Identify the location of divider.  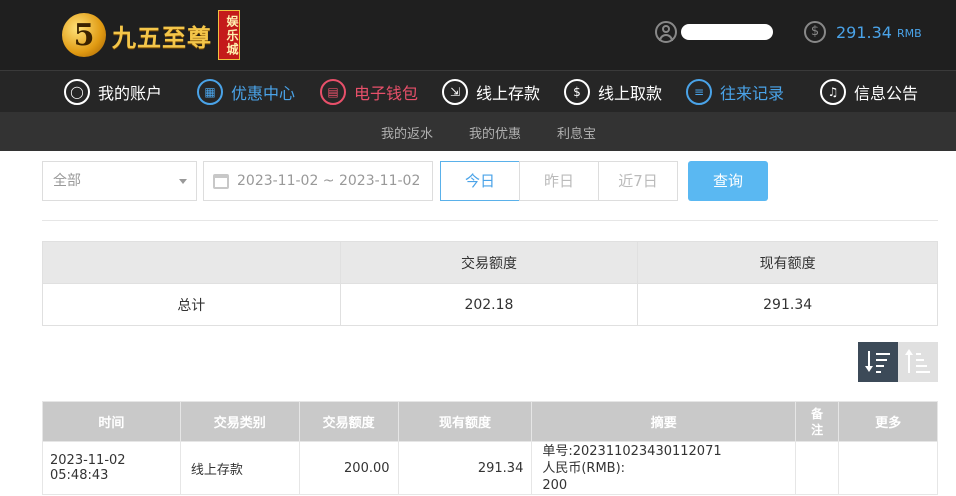
(490, 220).